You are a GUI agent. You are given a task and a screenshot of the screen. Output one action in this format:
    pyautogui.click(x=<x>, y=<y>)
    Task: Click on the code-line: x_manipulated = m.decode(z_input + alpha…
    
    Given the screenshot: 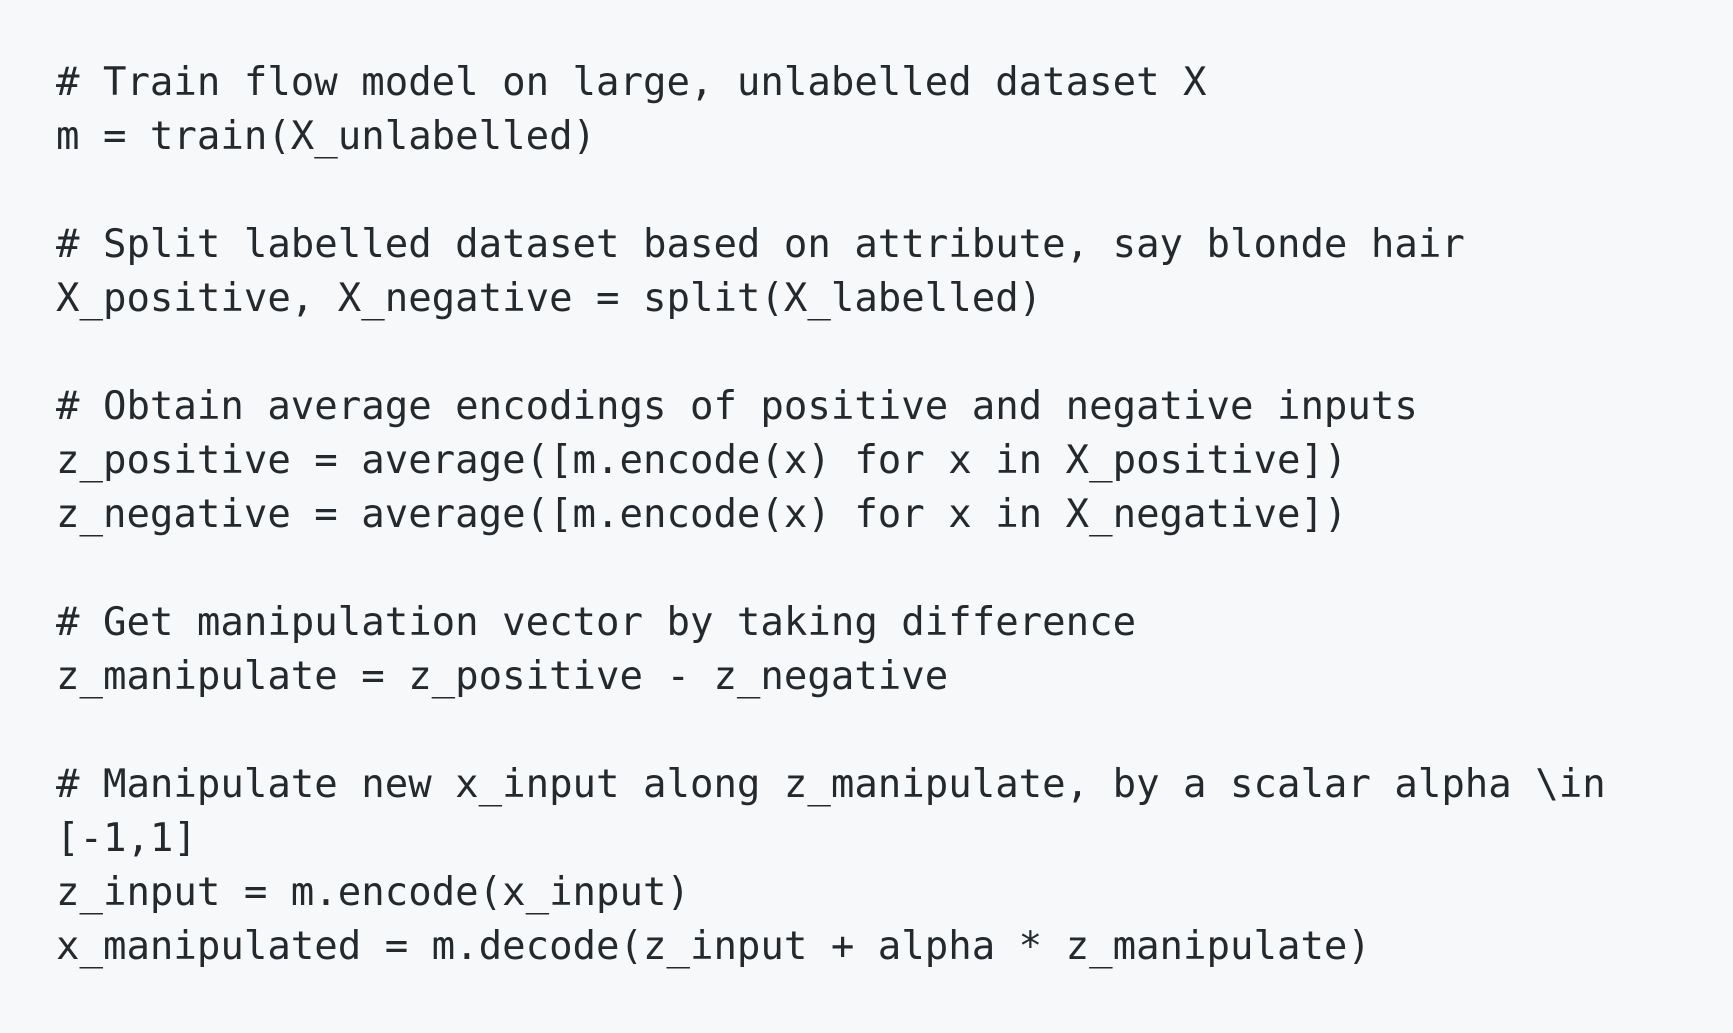 What is the action you would take?
    pyautogui.click(x=713, y=946)
    